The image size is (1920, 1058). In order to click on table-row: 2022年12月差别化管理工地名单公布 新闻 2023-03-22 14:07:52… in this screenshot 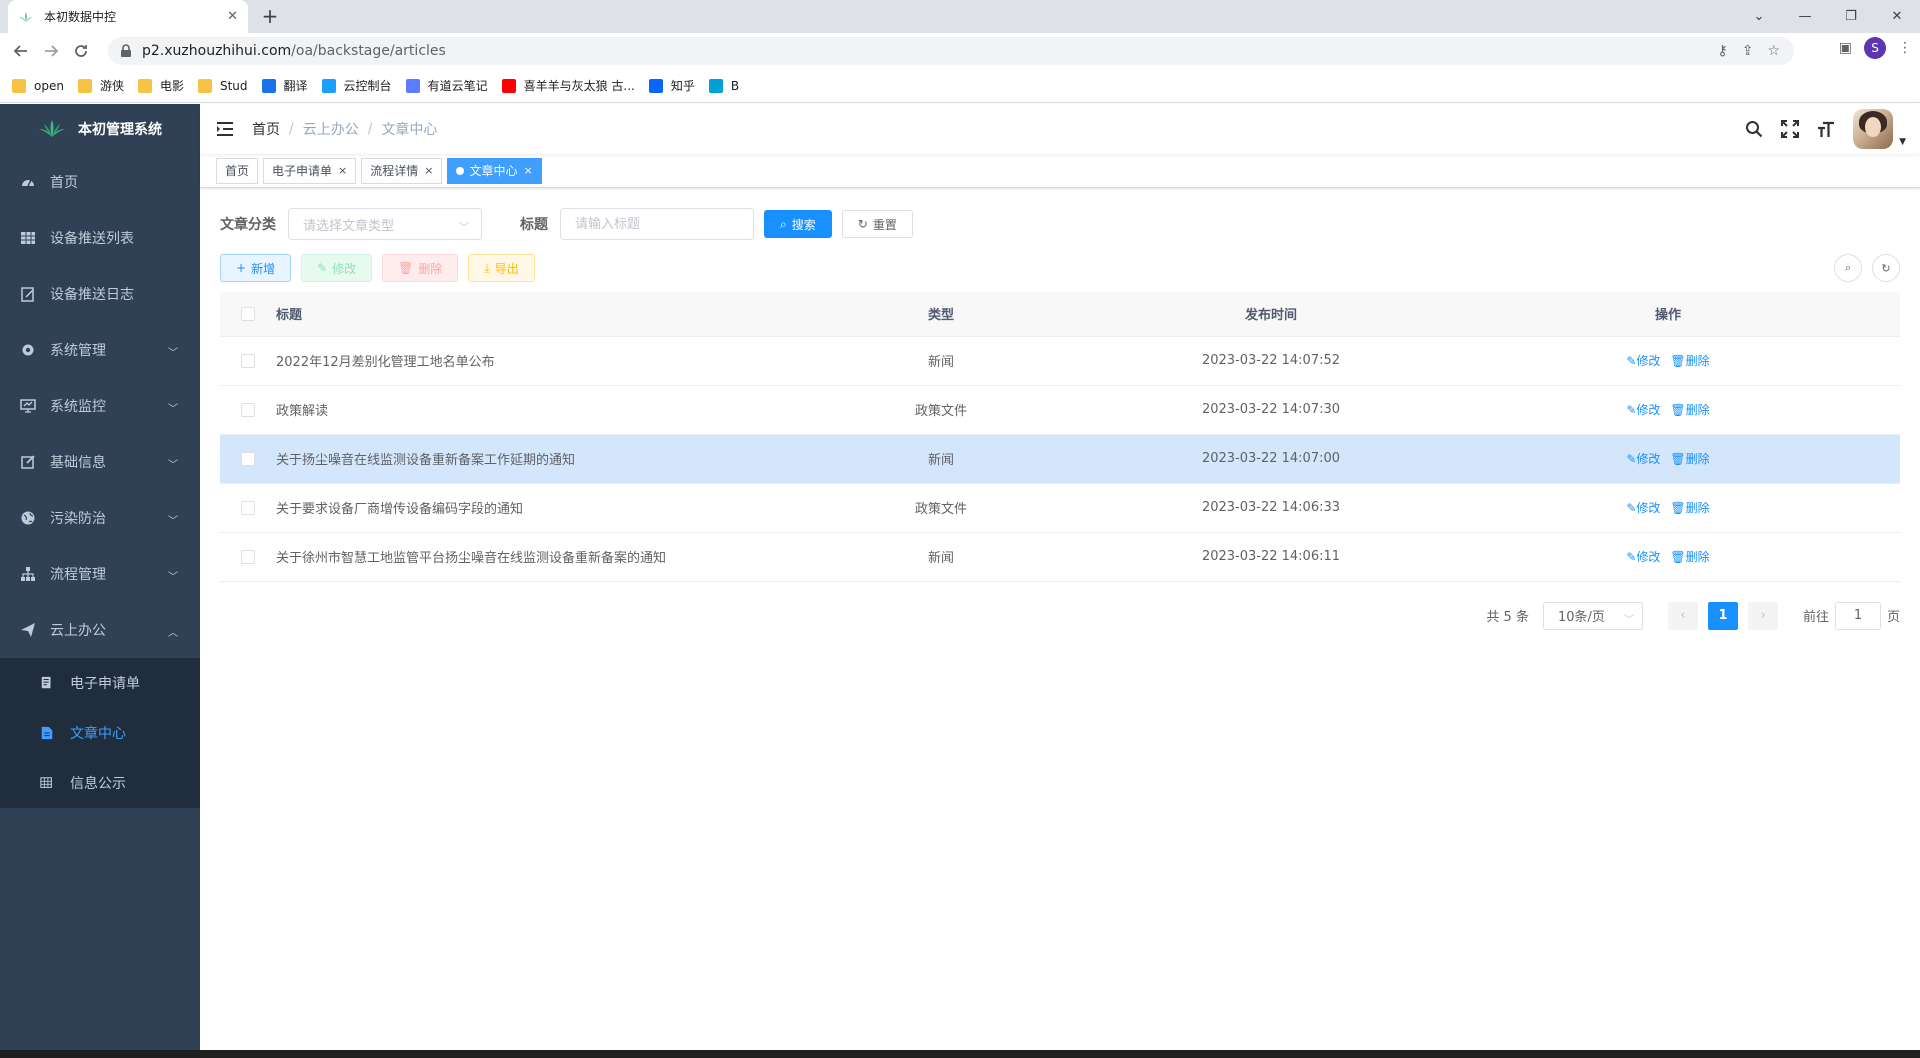, I will do `click(1060, 361)`.